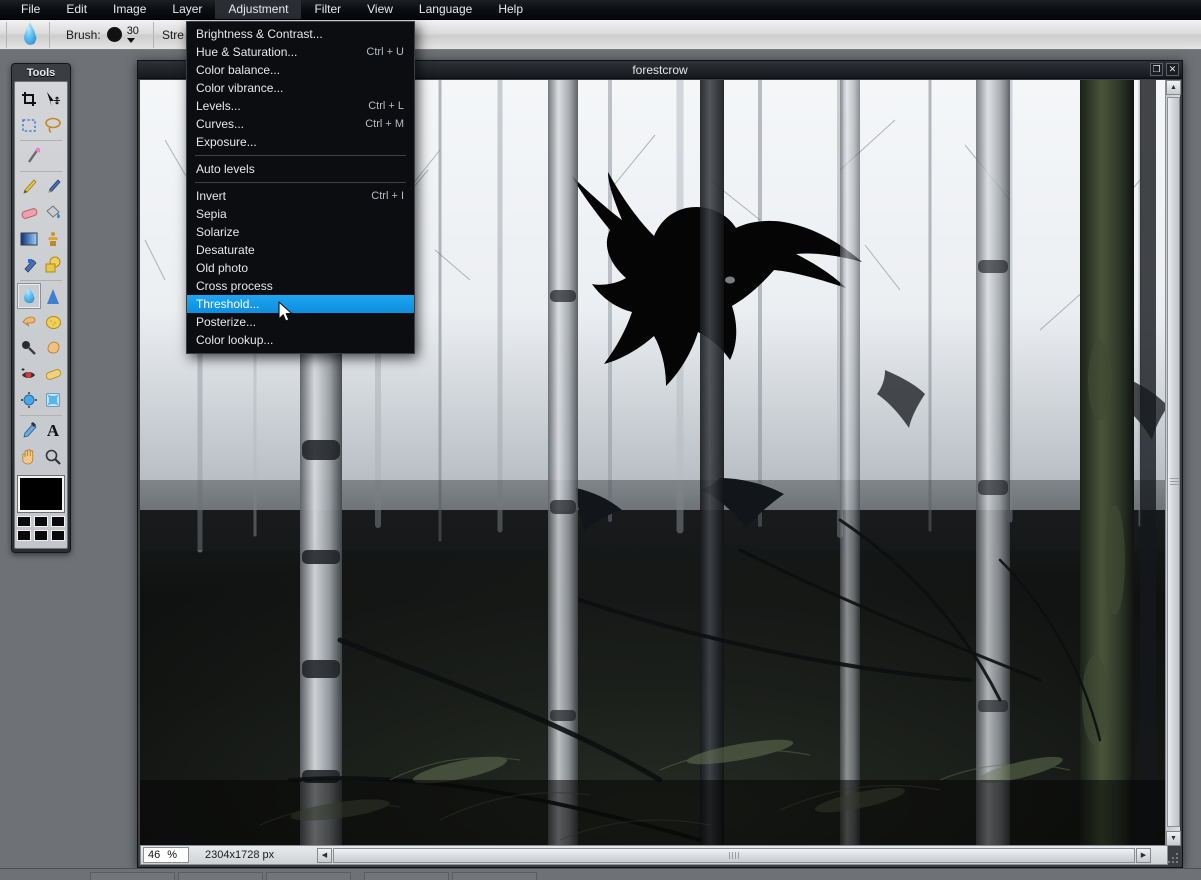 Image resolution: width=1201 pixels, height=880 pixels. I want to click on horizontal-scrollbar: ◀ ▶, so click(734, 855).